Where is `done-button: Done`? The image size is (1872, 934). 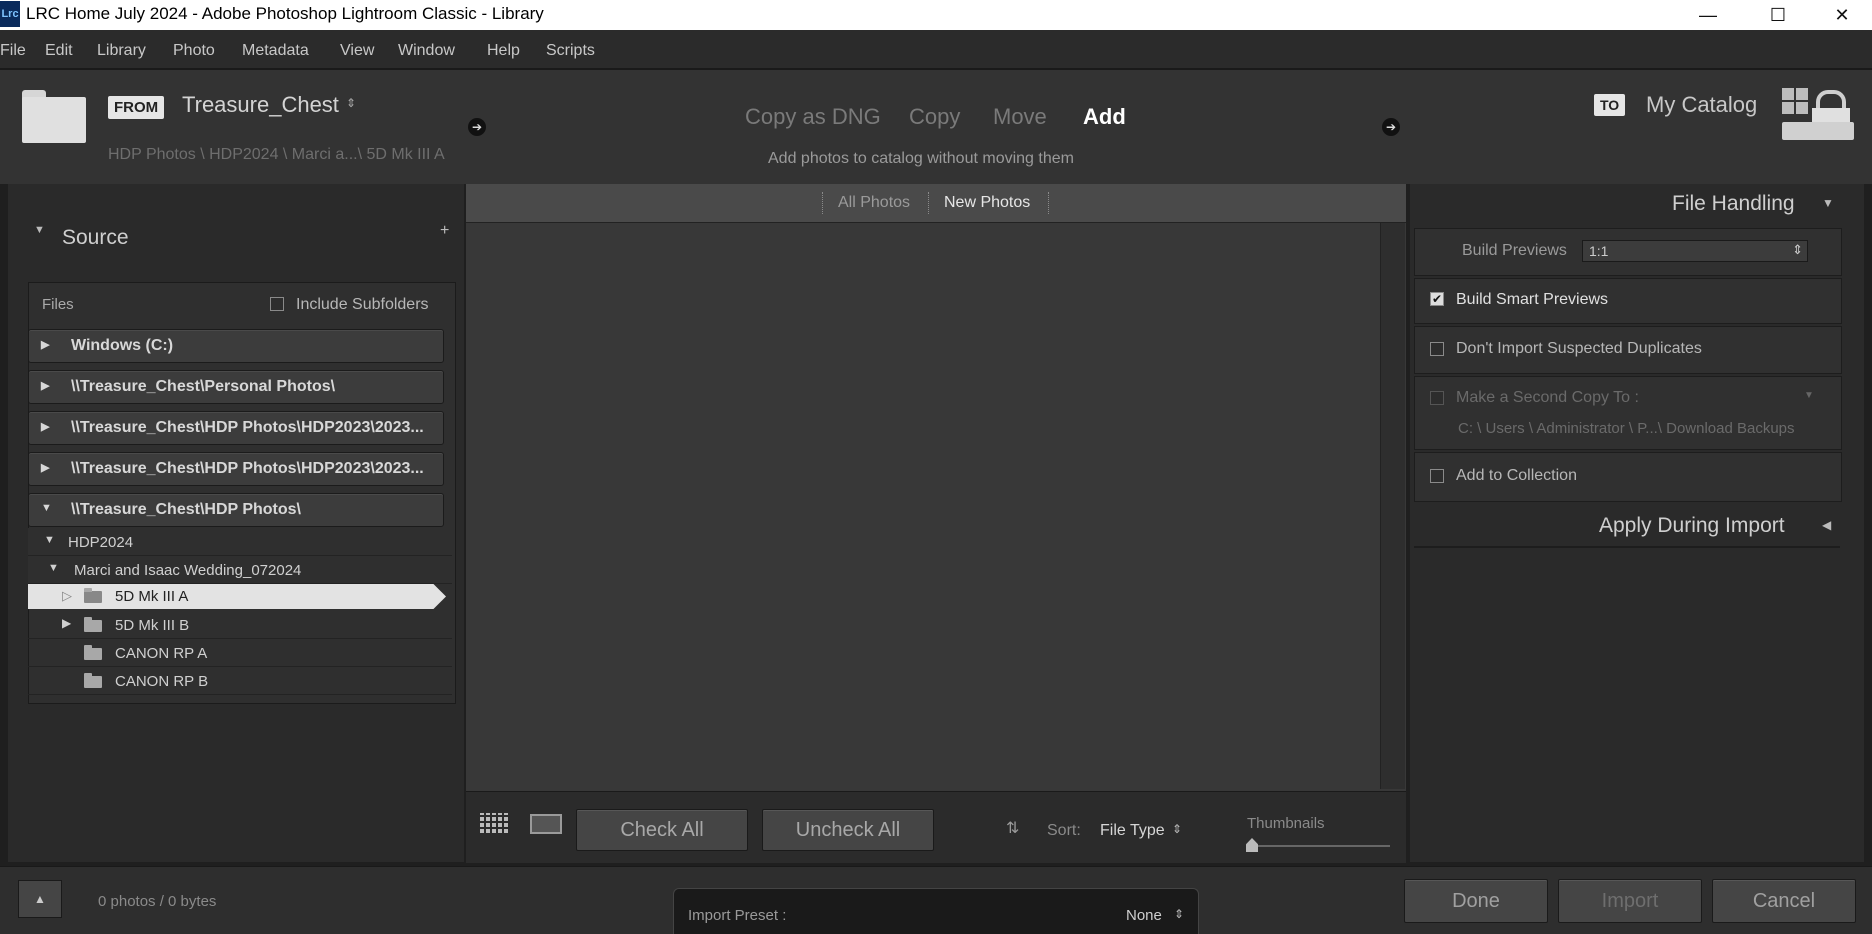
done-button: Done is located at coordinates (1476, 901).